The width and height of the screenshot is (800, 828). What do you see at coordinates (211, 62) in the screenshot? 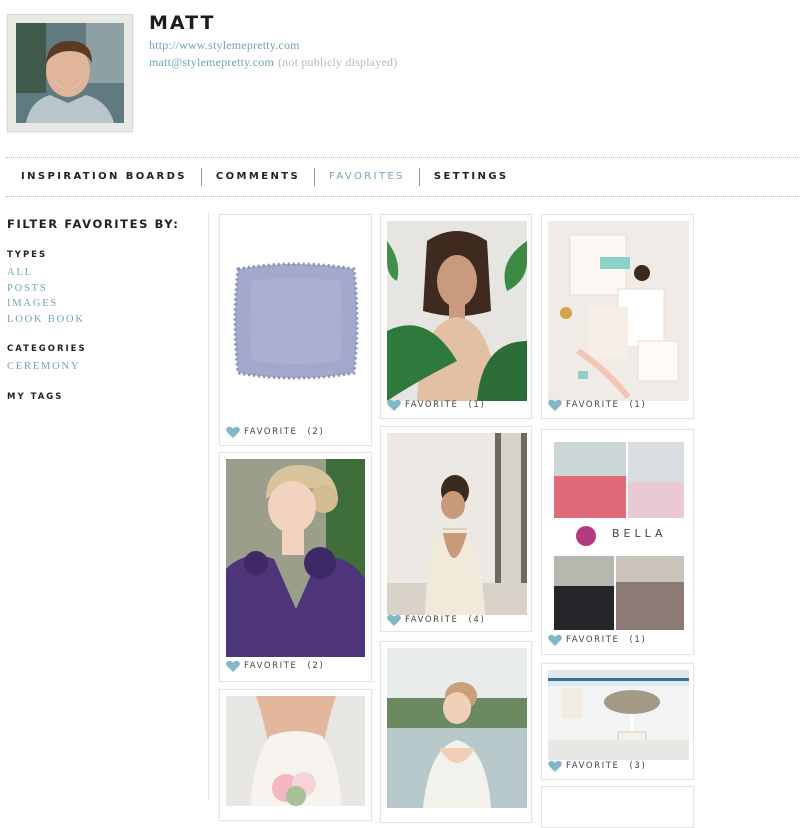
I see `email-link: matt@stylemepretty.com` at bounding box center [211, 62].